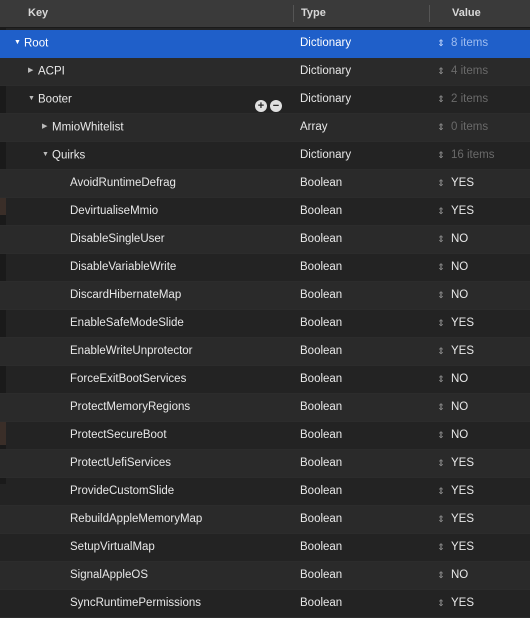 The width and height of the screenshot is (530, 618). I want to click on plist-row: DevirtualiseMmio Boolean ⇕ YES, so click(265, 212).